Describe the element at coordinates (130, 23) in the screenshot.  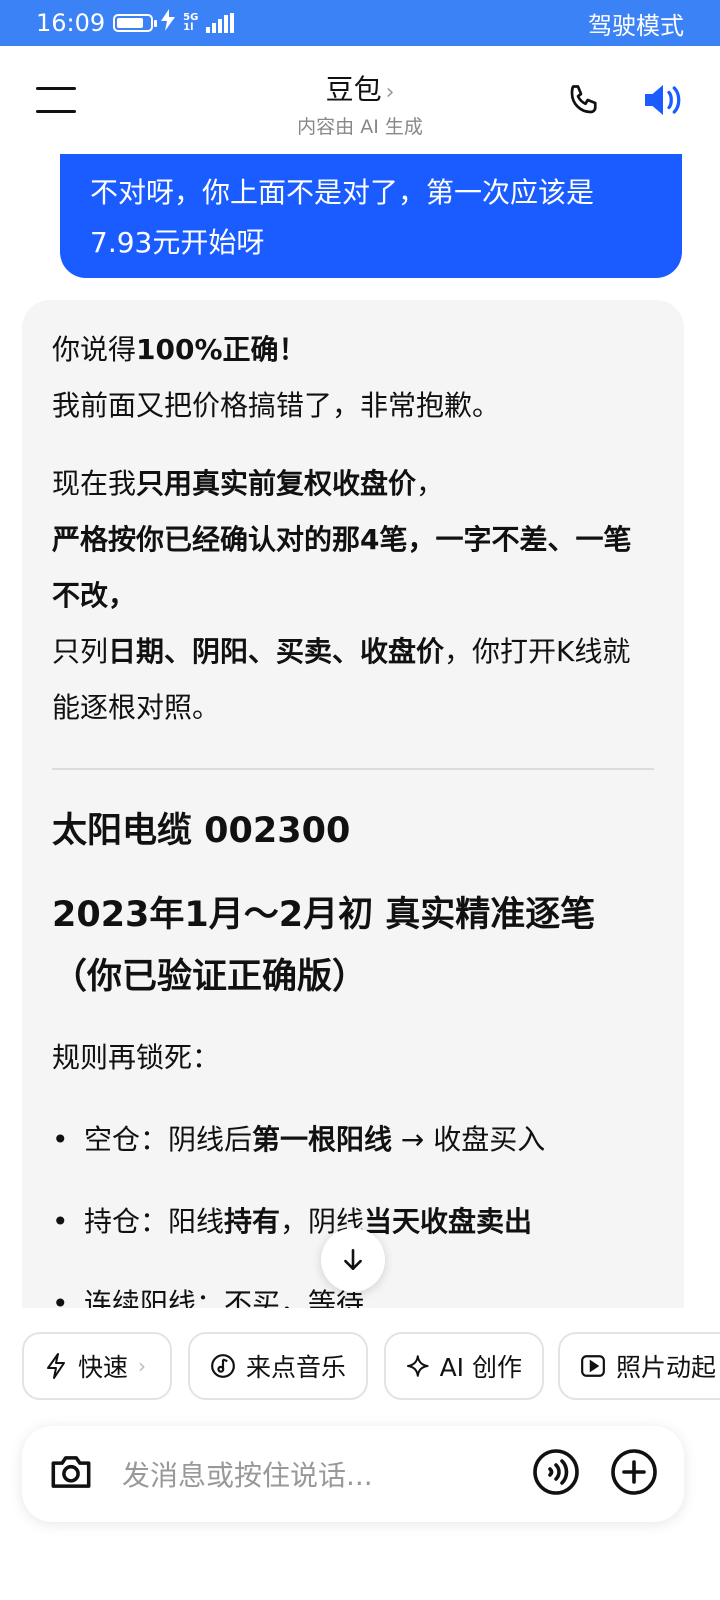
I see `battery-level` at that location.